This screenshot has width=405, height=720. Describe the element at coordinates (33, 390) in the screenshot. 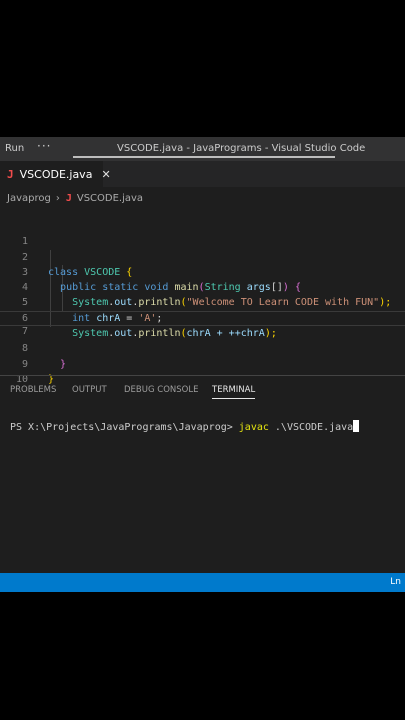

I see `tab-problems: PROBLEMS` at that location.